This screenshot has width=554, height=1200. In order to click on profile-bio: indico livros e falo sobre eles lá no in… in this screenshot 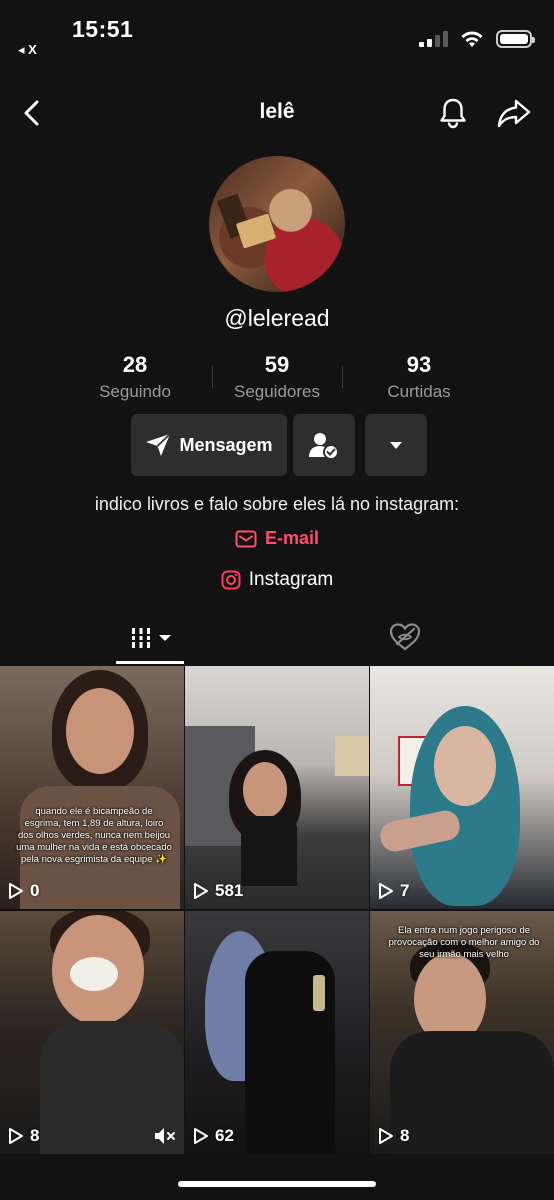, I will do `click(277, 504)`.